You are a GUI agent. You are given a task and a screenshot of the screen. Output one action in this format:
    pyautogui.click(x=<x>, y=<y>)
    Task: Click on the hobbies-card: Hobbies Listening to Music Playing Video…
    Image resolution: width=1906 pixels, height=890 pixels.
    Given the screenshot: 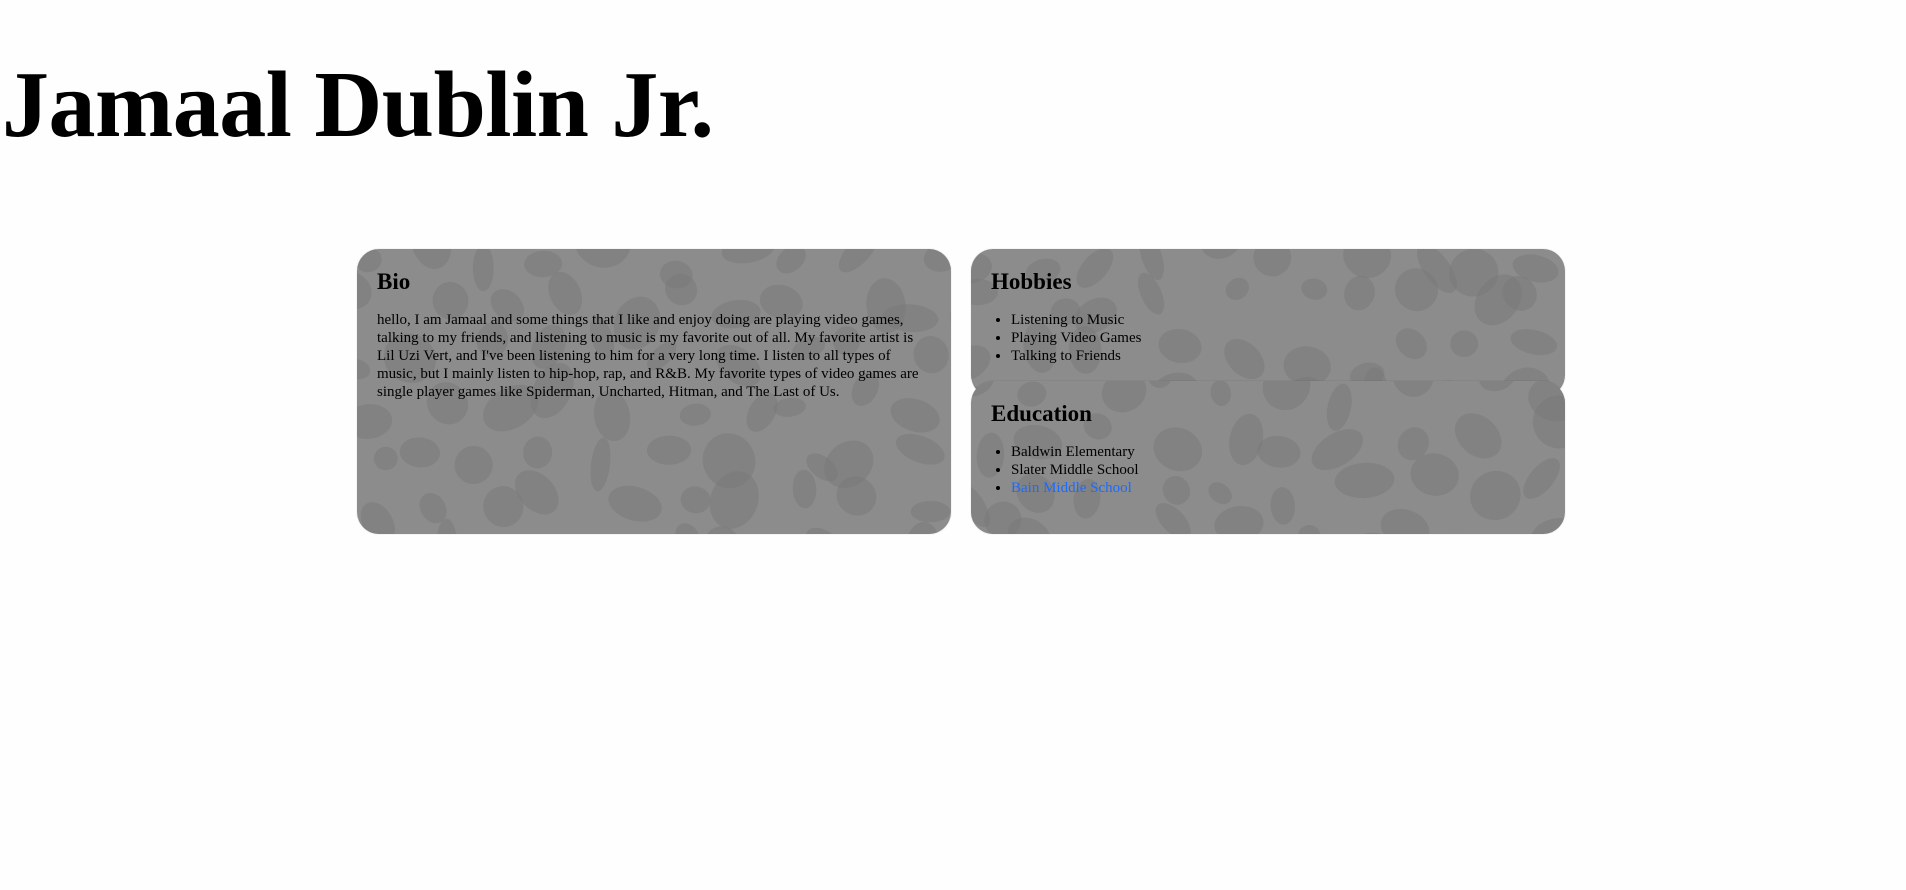 What is the action you would take?
    pyautogui.click(x=1268, y=323)
    